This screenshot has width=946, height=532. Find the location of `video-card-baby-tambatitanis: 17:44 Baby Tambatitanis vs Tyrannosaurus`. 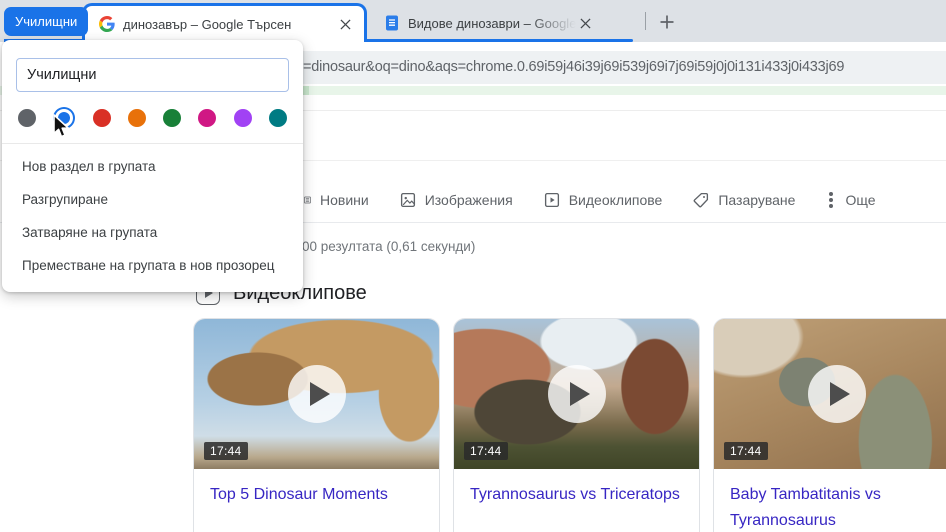

video-card-baby-tambatitanis: 17:44 Baby Tambatitanis vs Tyrannosaurus is located at coordinates (829, 425).